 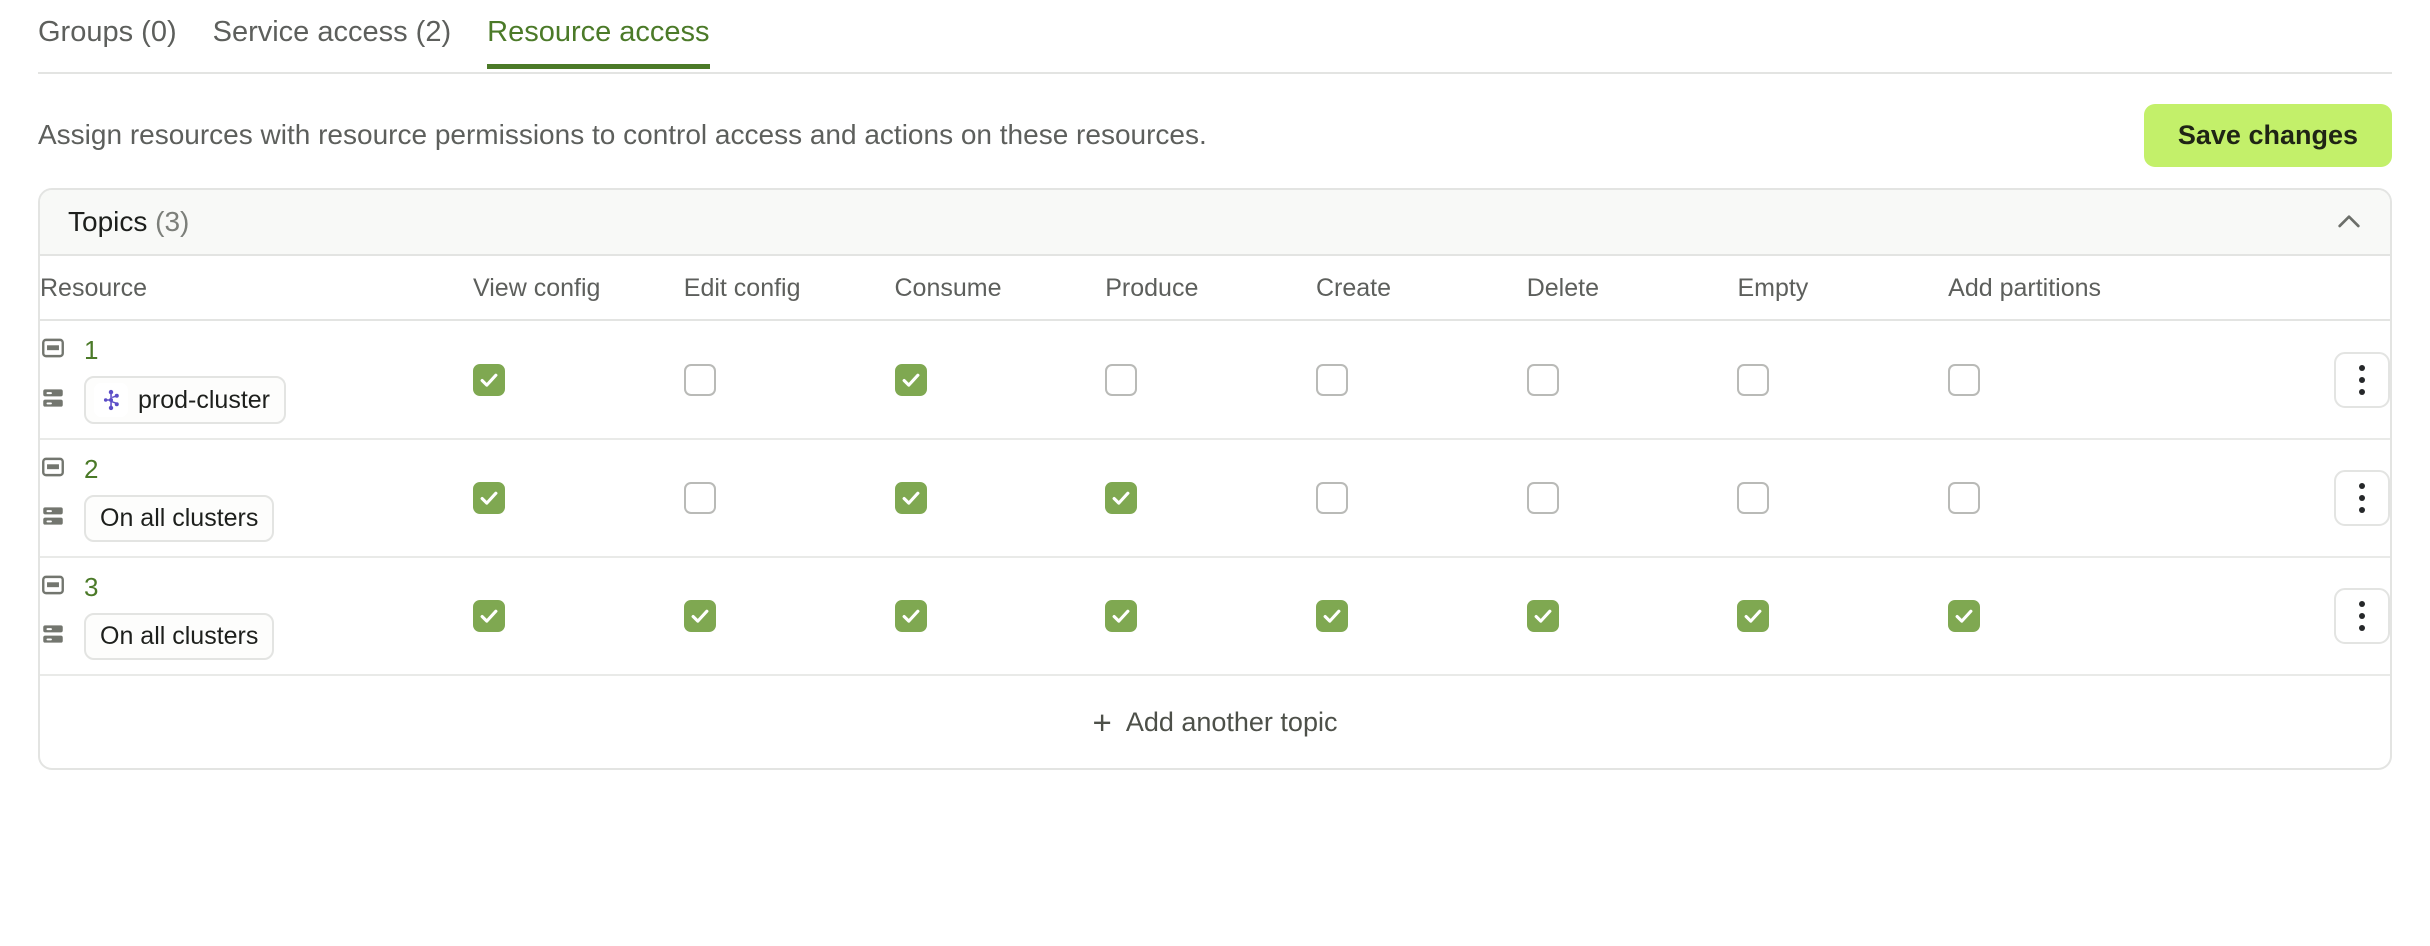 I want to click on topics-card-footer: + Add another topic, so click(x=1215, y=722).